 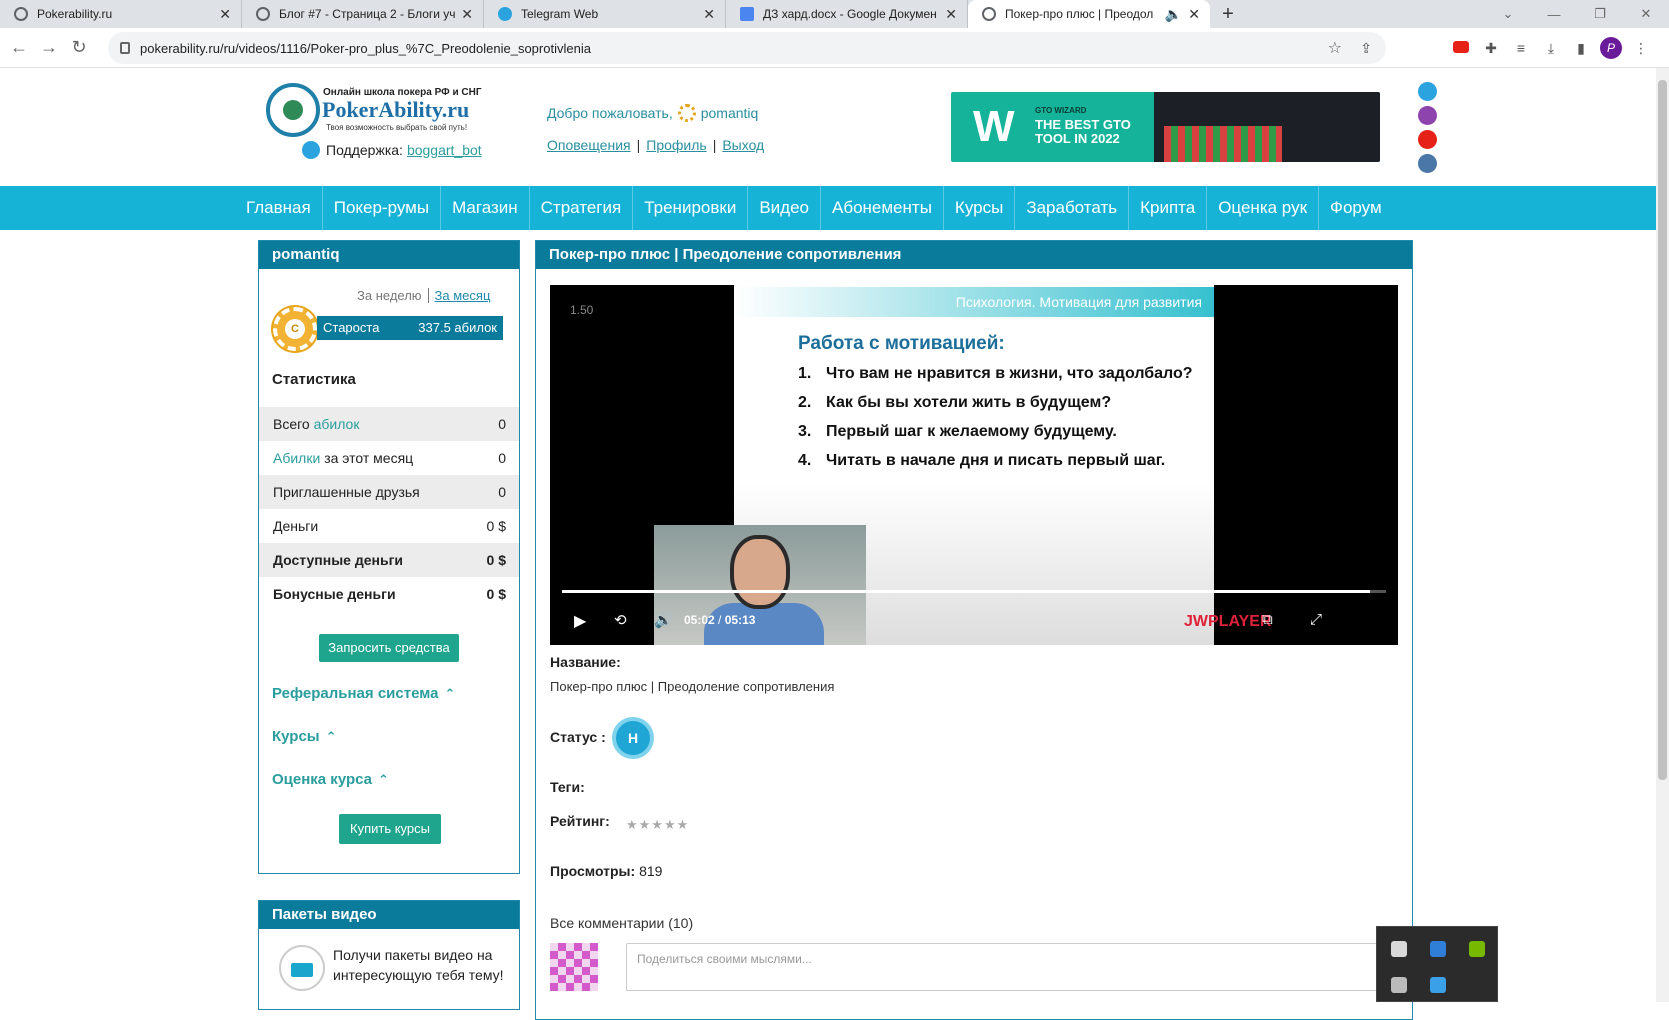 What do you see at coordinates (691, 208) in the screenshot?
I see `nav-item: Тренировки` at bounding box center [691, 208].